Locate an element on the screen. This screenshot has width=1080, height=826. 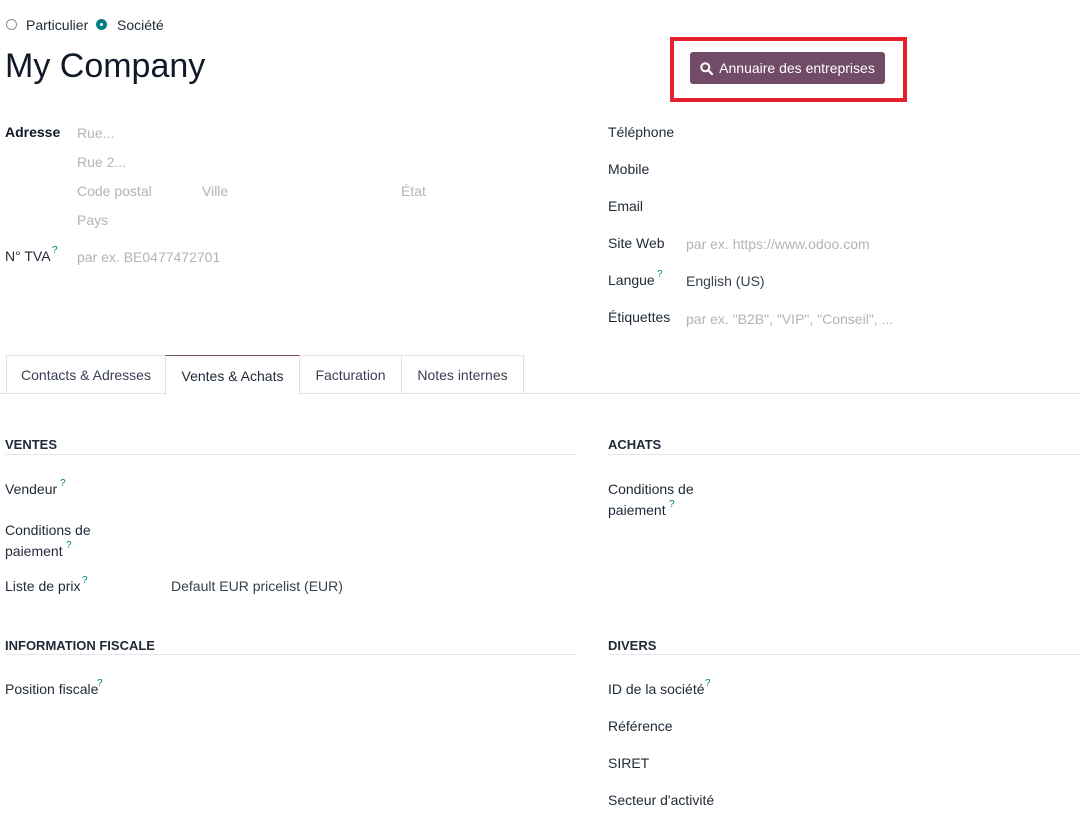
salesperson-label: Vendeur is located at coordinates (31, 489).